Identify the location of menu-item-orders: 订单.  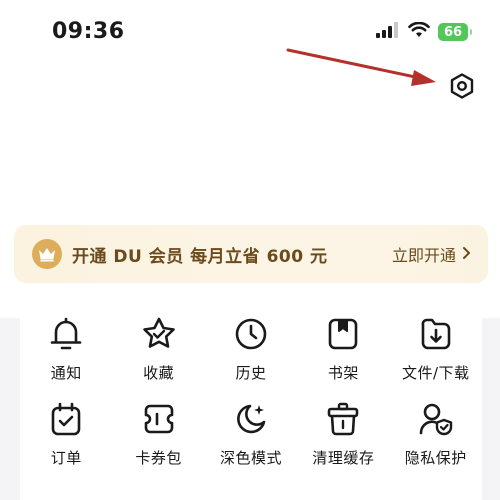
(66, 433).